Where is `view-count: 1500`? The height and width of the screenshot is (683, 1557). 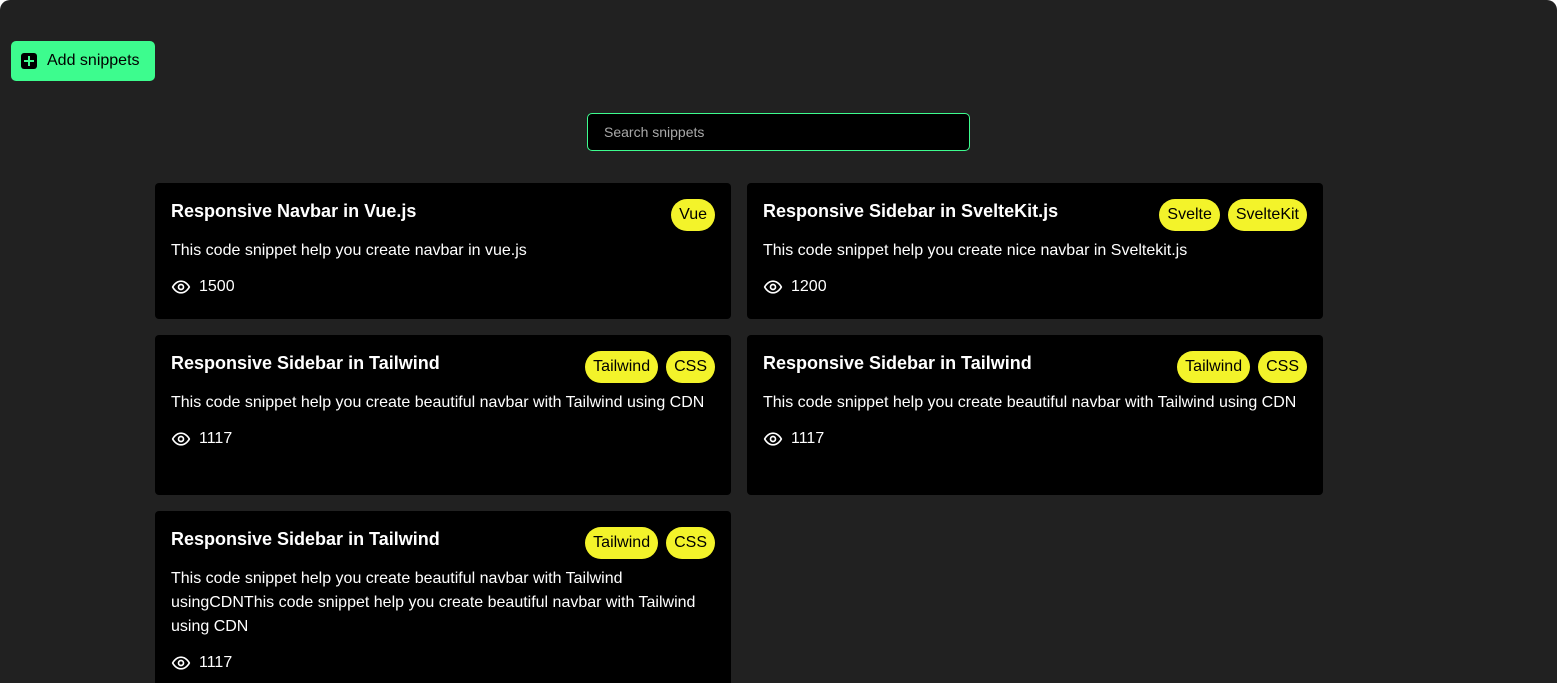 view-count: 1500 is located at coordinates (443, 287).